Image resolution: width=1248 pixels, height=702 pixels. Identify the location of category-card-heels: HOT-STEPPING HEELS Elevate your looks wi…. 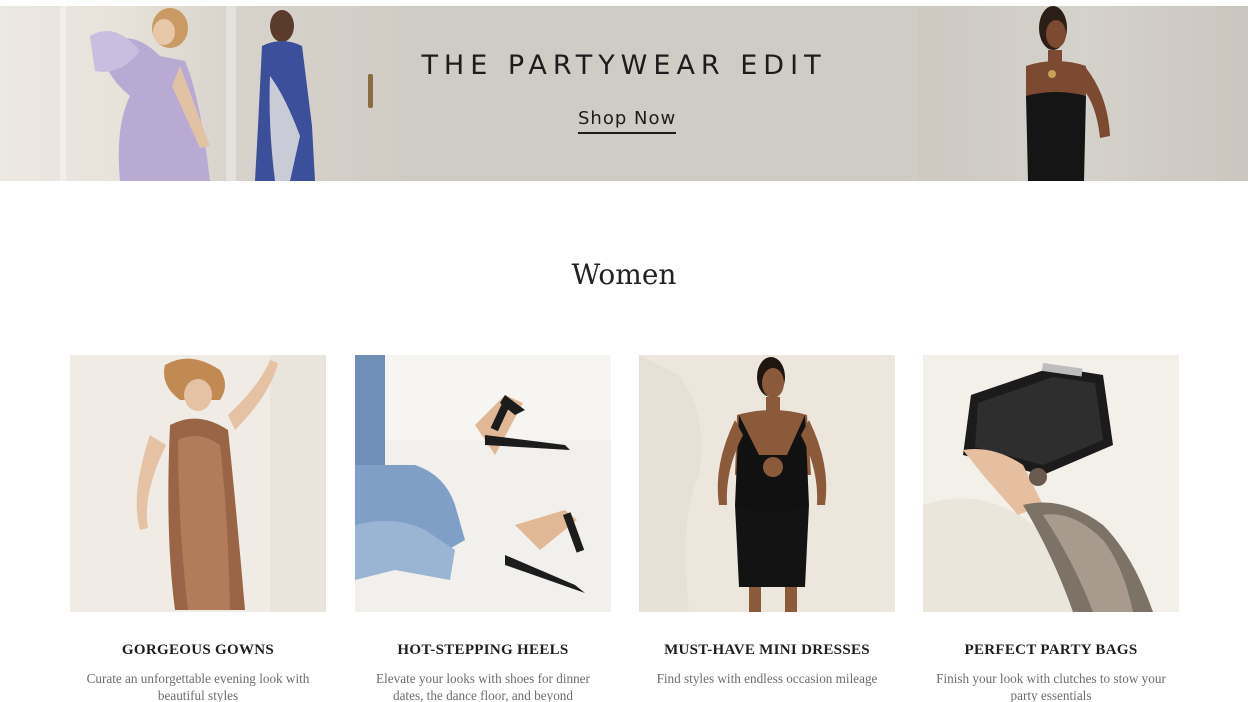
(483, 528).